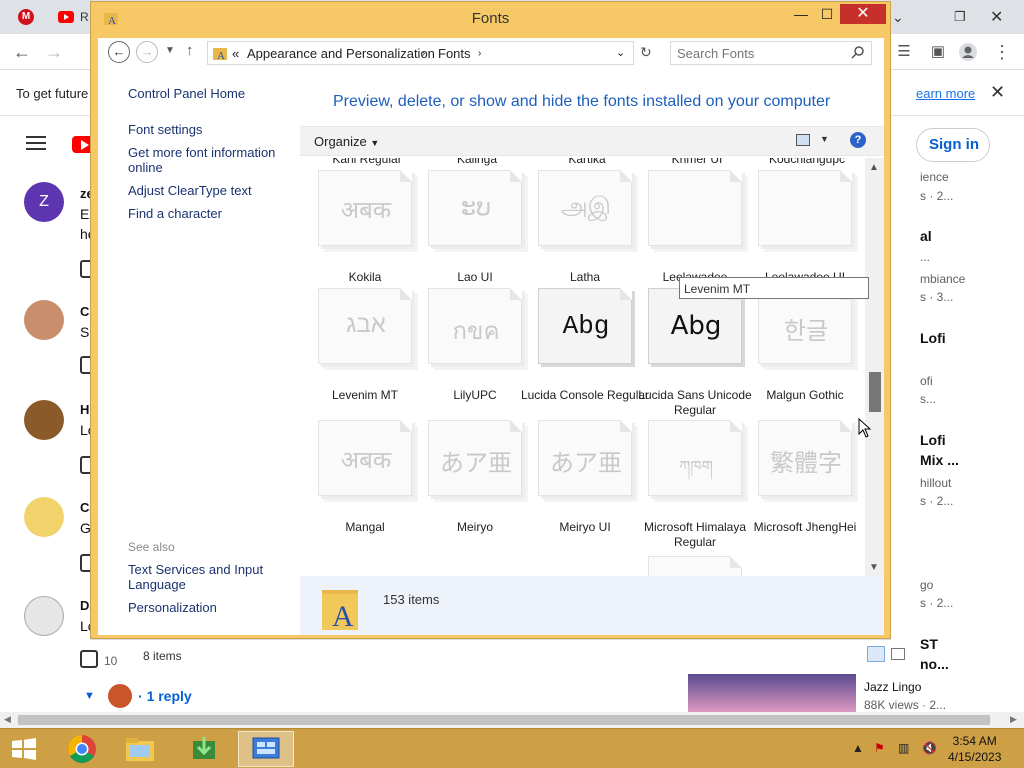 The height and width of the screenshot is (768, 1024). I want to click on text-services-link: Text Services and Input Language, so click(208, 577).